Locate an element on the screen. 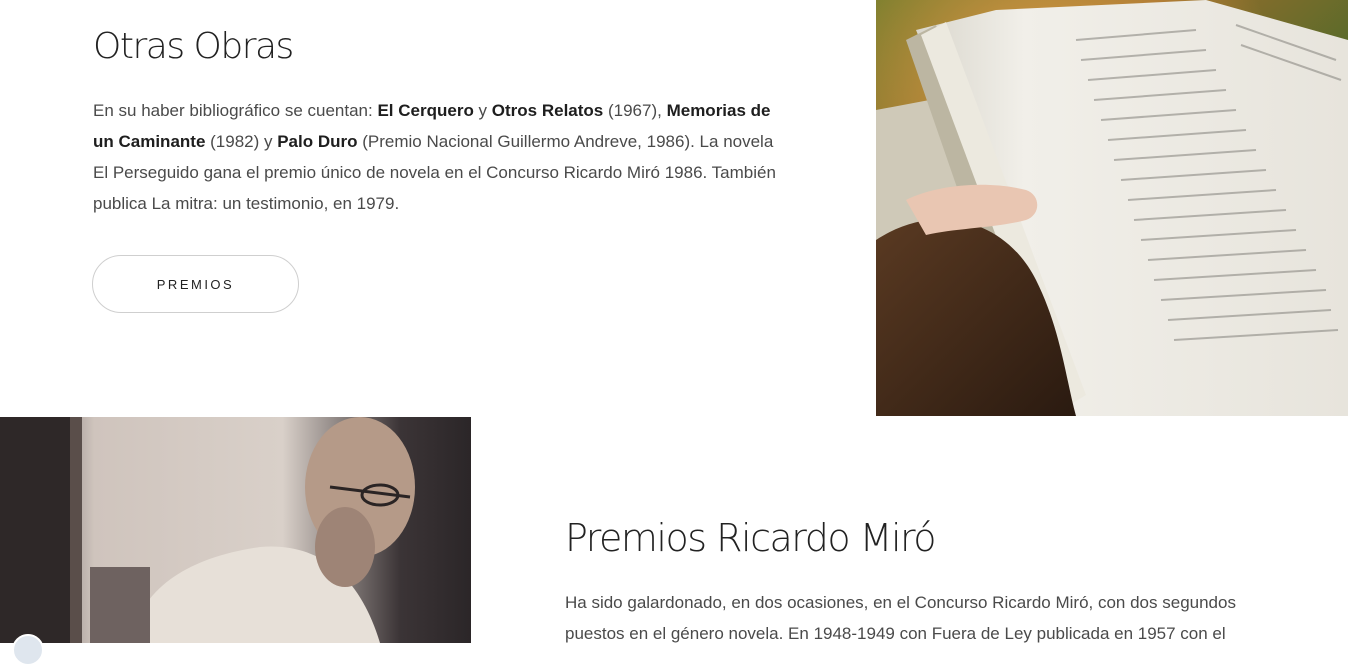 This screenshot has height=666, width=1349. scroll-to-top-button is located at coordinates (28, 650).